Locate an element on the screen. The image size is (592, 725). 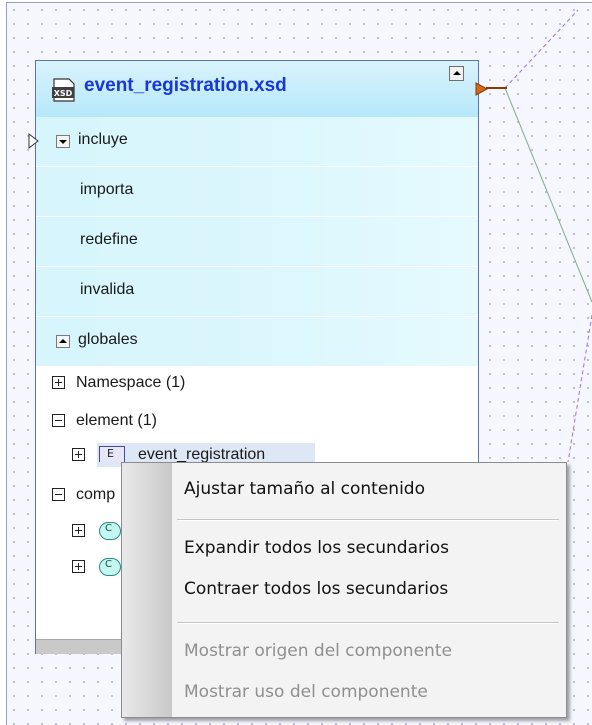
collapse-box-button is located at coordinates (456, 73).